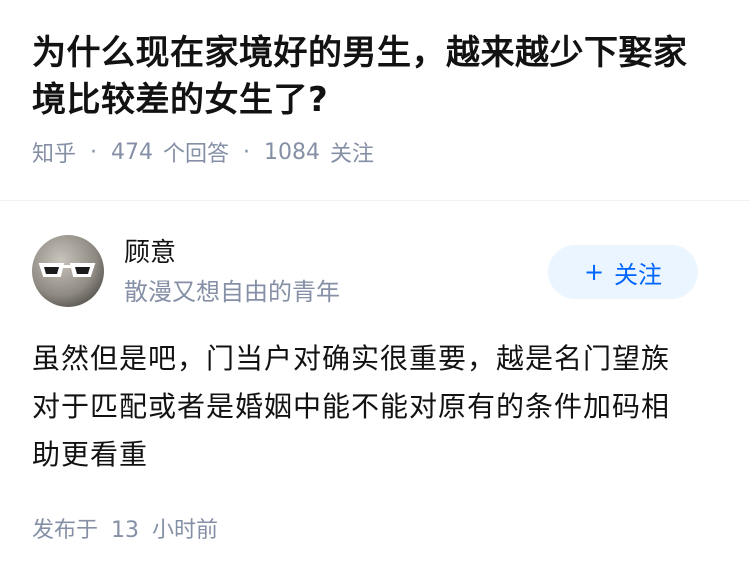  Describe the element at coordinates (594, 272) in the screenshot. I see `plus-icon: +` at that location.